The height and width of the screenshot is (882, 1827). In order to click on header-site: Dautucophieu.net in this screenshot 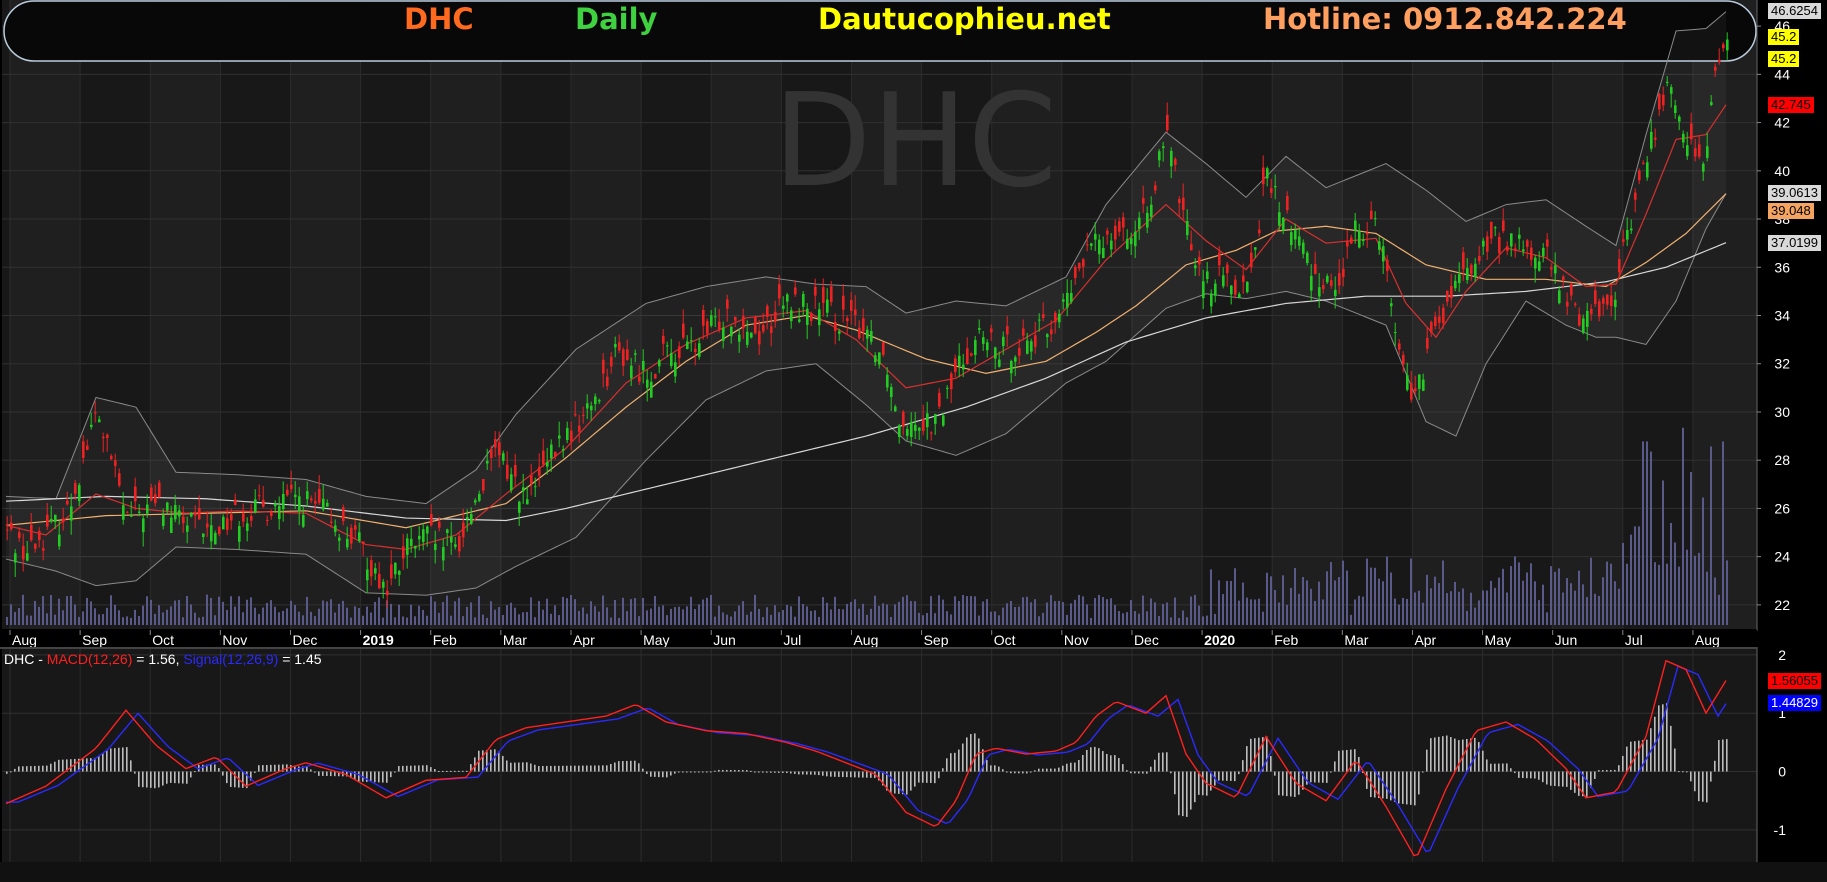, I will do `click(964, 19)`.